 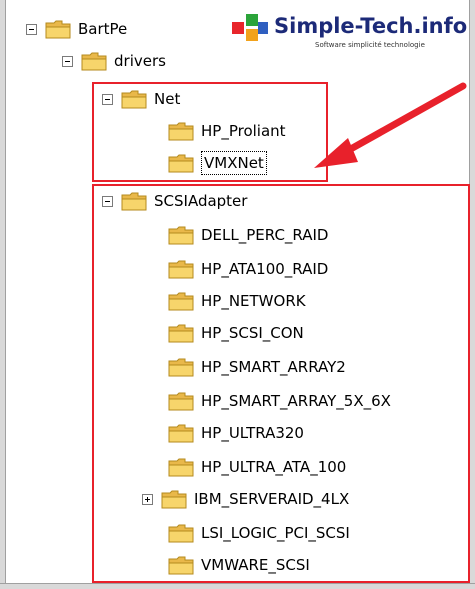 What do you see at coordinates (272, 499) in the screenshot?
I see `tree-label: IBM_SERVERAID_4LX` at bounding box center [272, 499].